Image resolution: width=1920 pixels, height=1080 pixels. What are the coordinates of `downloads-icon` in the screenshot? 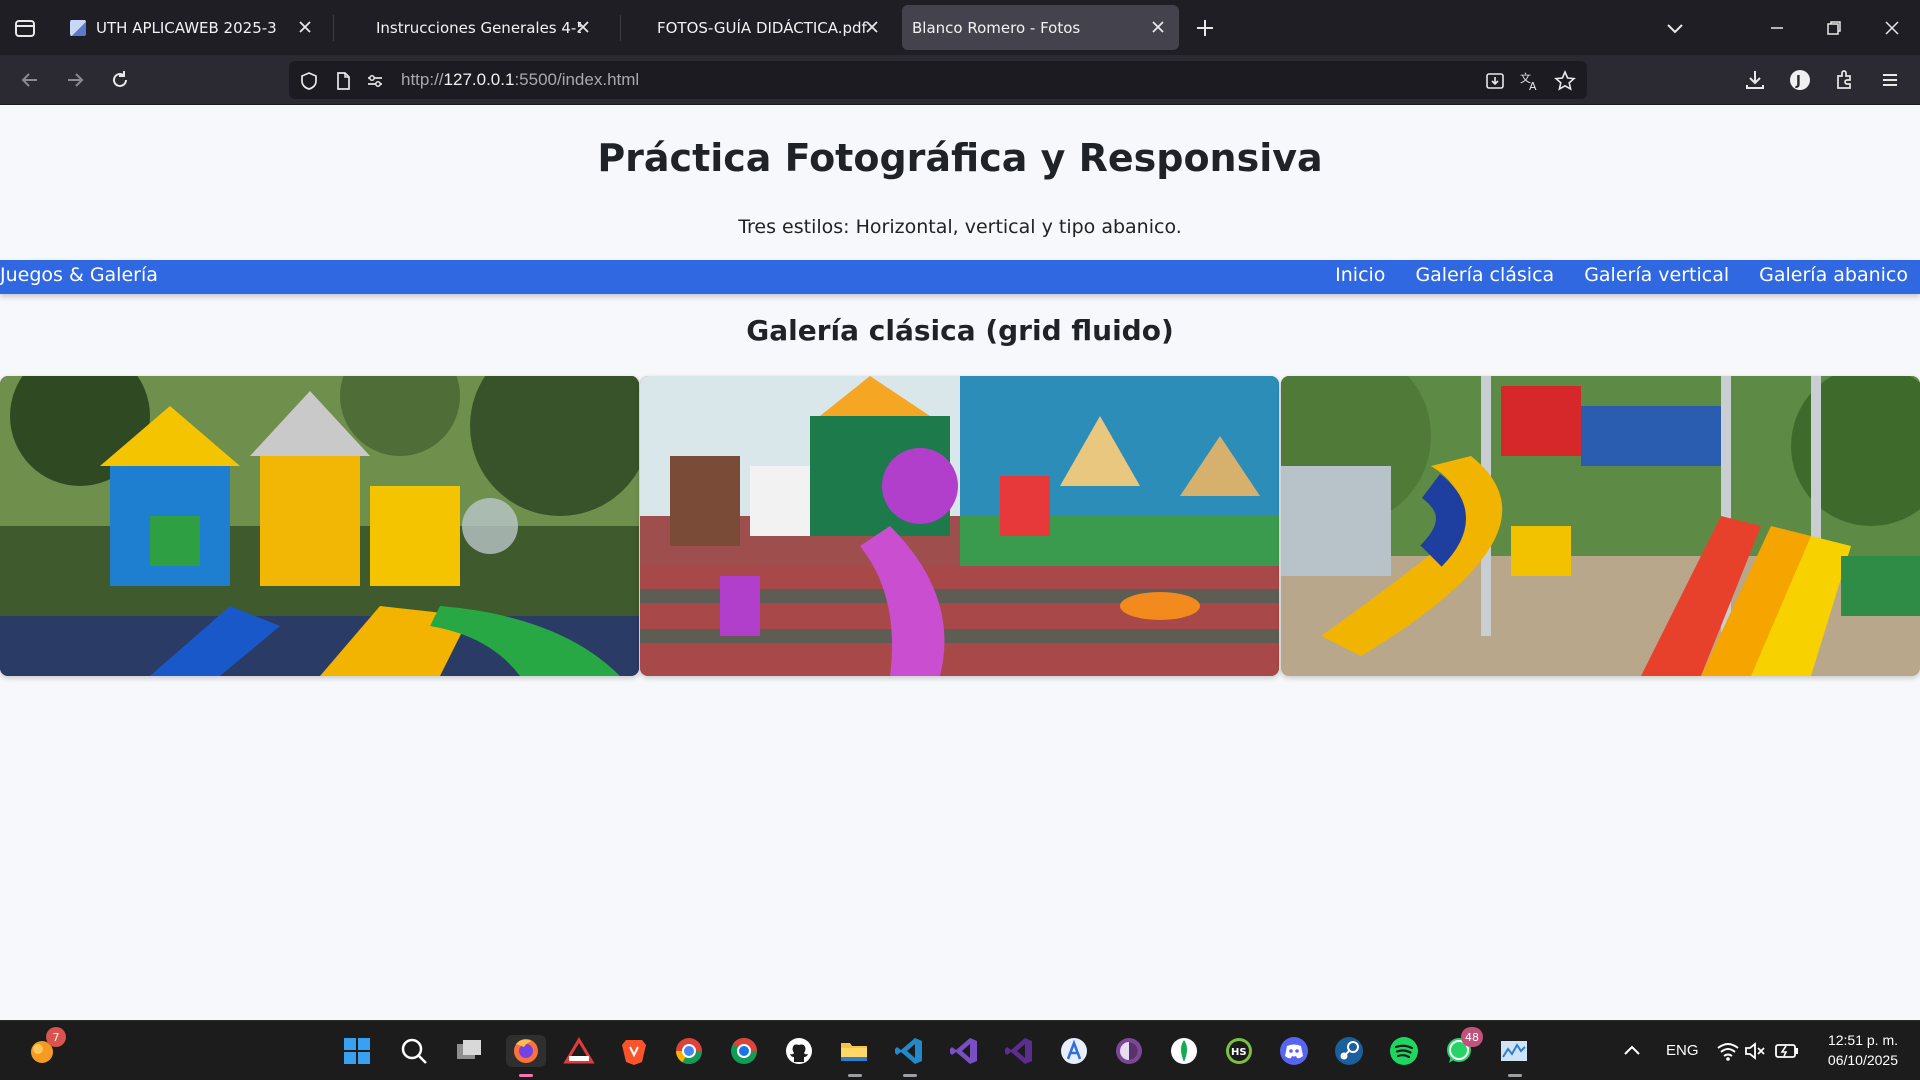 It's located at (1755, 80).